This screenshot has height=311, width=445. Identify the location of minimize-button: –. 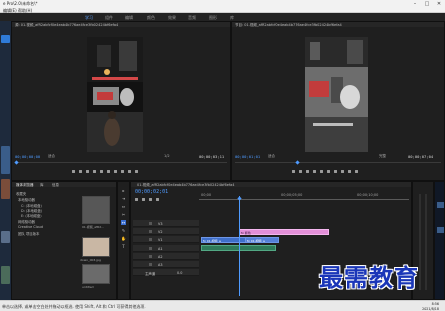
(415, 3).